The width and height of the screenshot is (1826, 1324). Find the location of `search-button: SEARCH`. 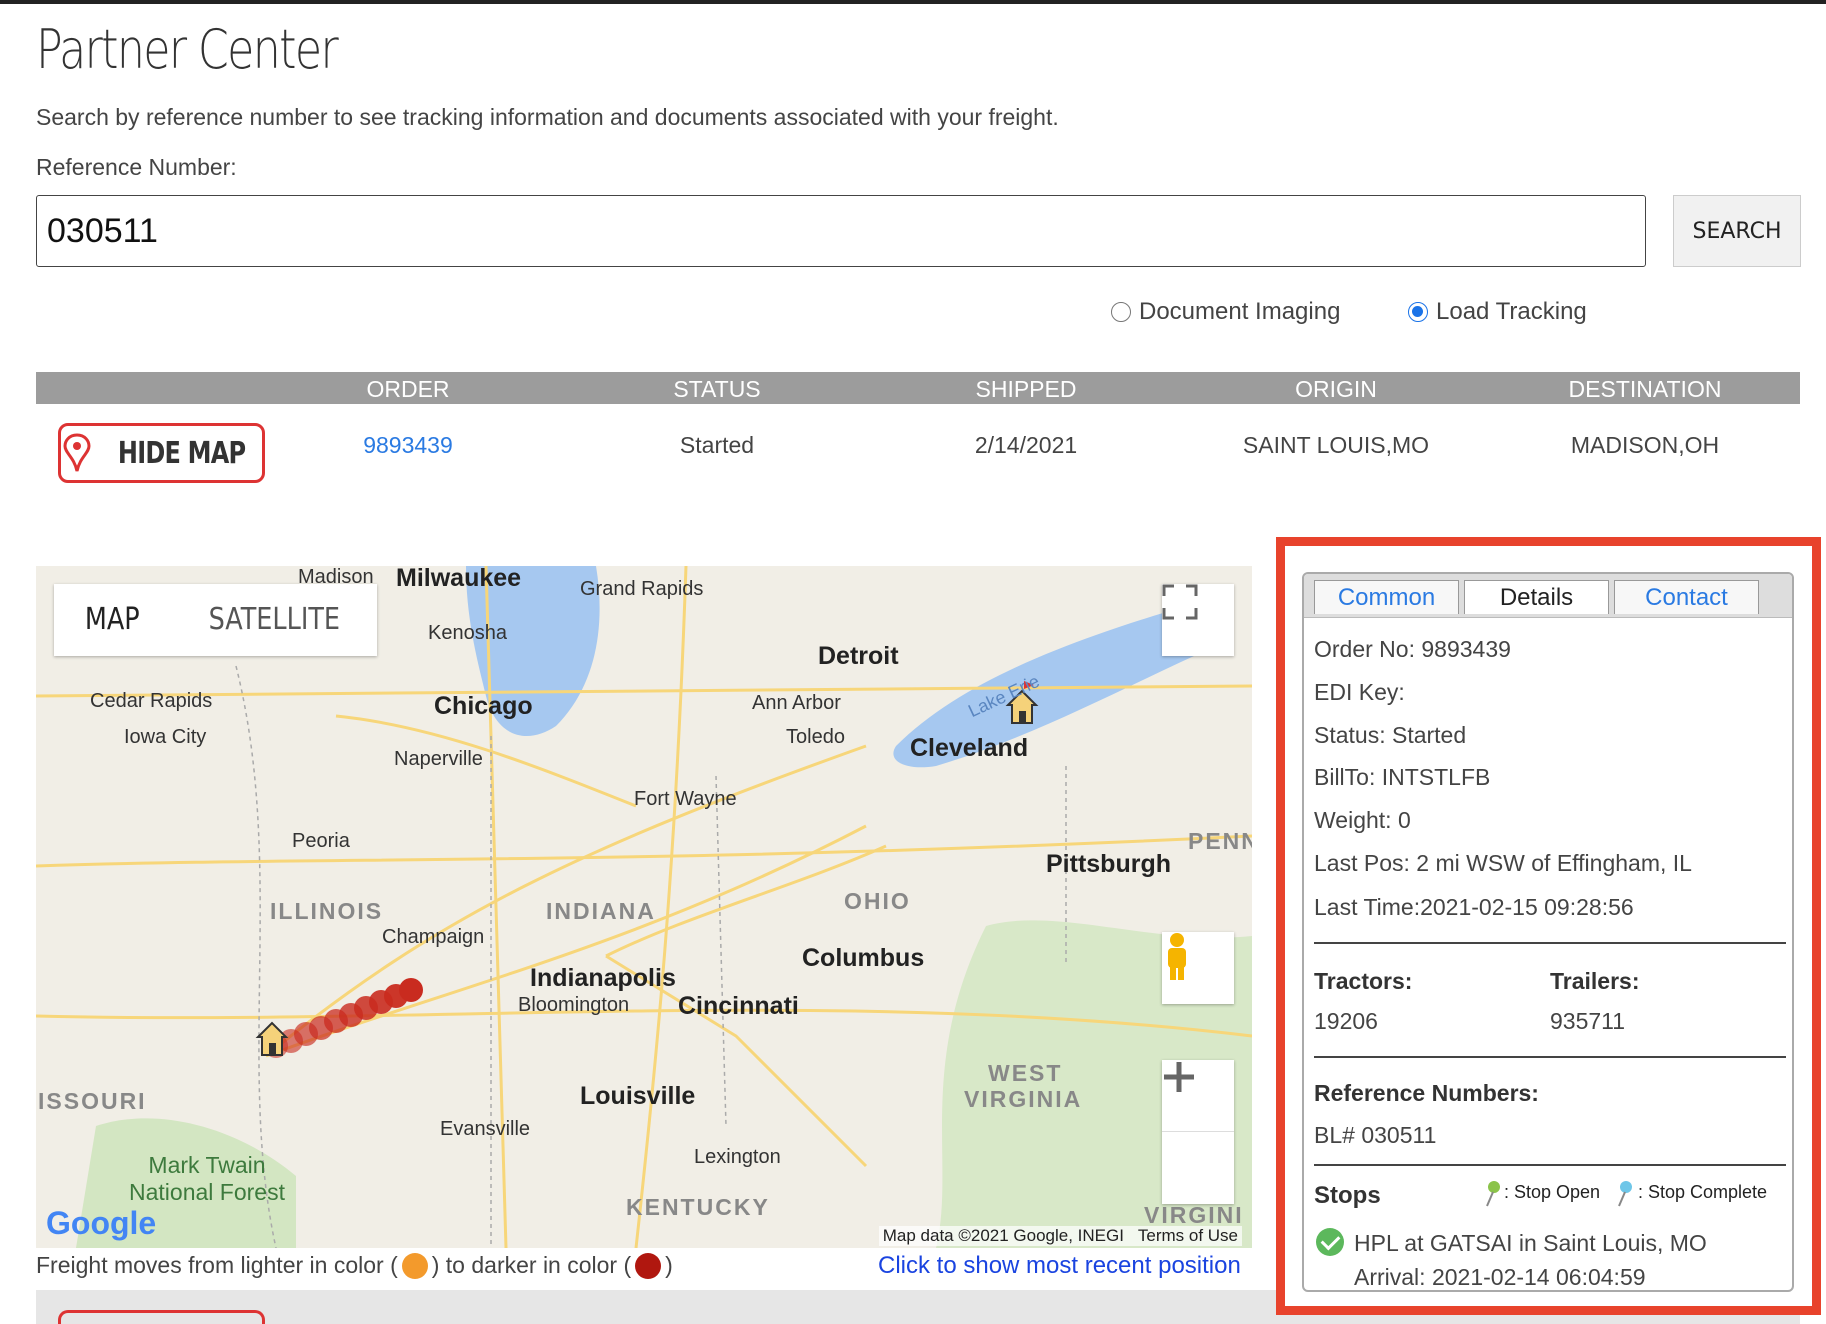

search-button: SEARCH is located at coordinates (1737, 231).